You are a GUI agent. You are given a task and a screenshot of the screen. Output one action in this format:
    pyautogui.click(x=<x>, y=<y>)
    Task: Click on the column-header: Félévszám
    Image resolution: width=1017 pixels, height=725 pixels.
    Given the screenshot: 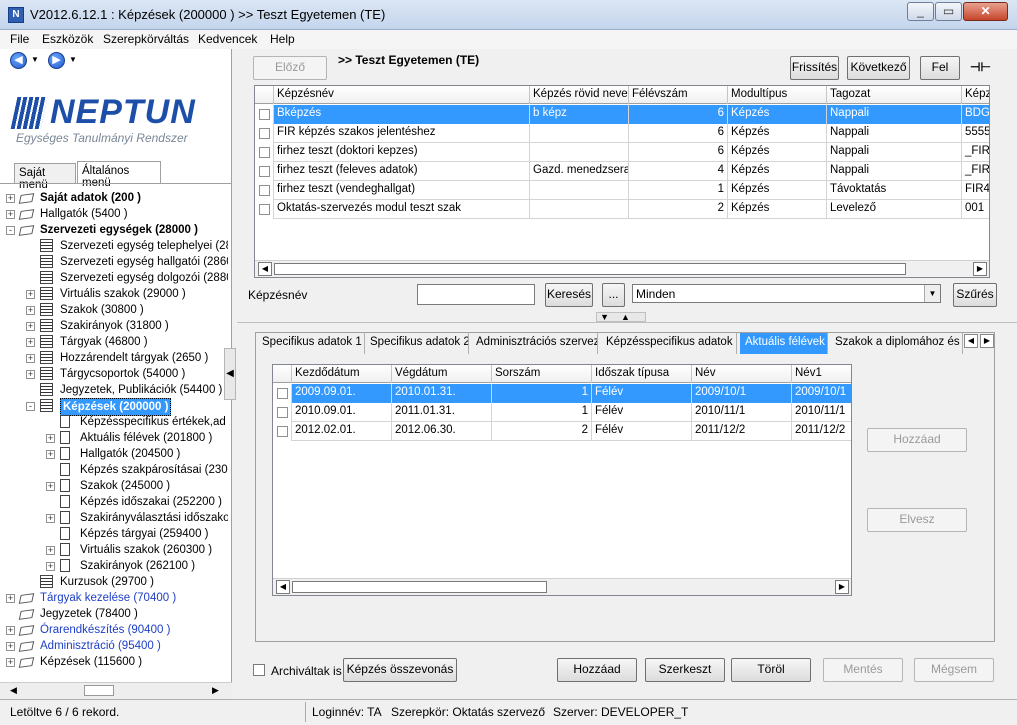 What is the action you would take?
    pyautogui.click(x=678, y=95)
    